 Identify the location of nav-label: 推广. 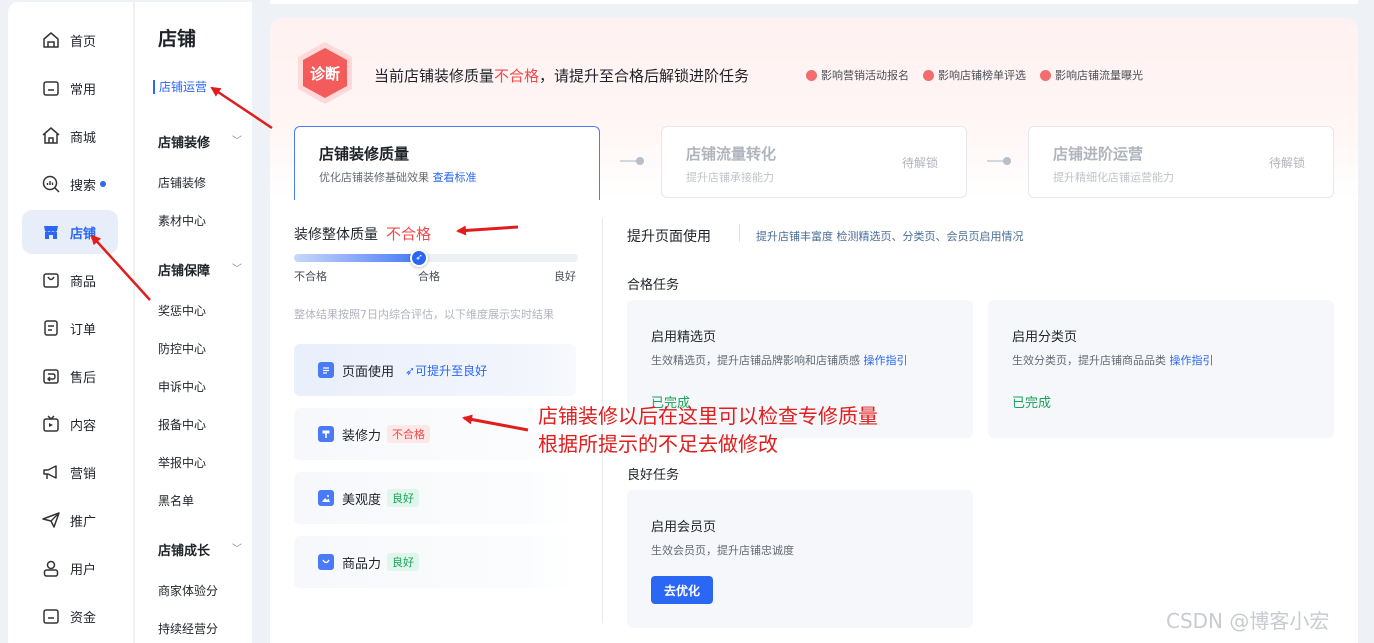
(83, 522).